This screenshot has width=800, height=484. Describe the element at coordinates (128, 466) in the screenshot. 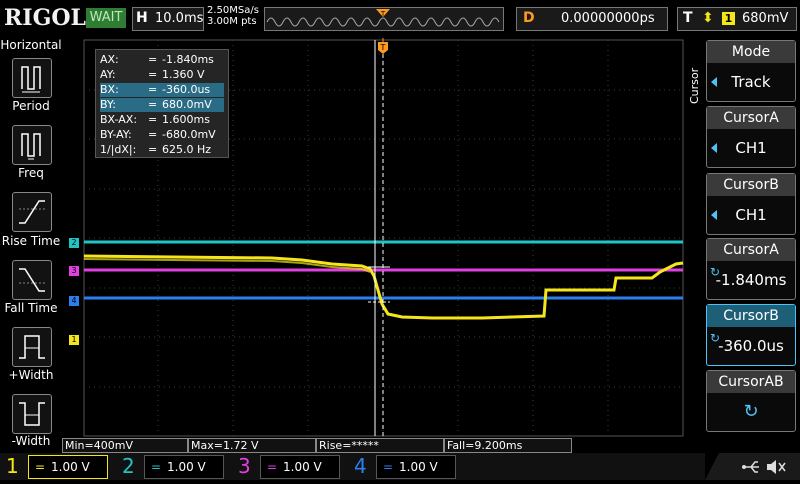

I see `channel-2-number: 2` at that location.